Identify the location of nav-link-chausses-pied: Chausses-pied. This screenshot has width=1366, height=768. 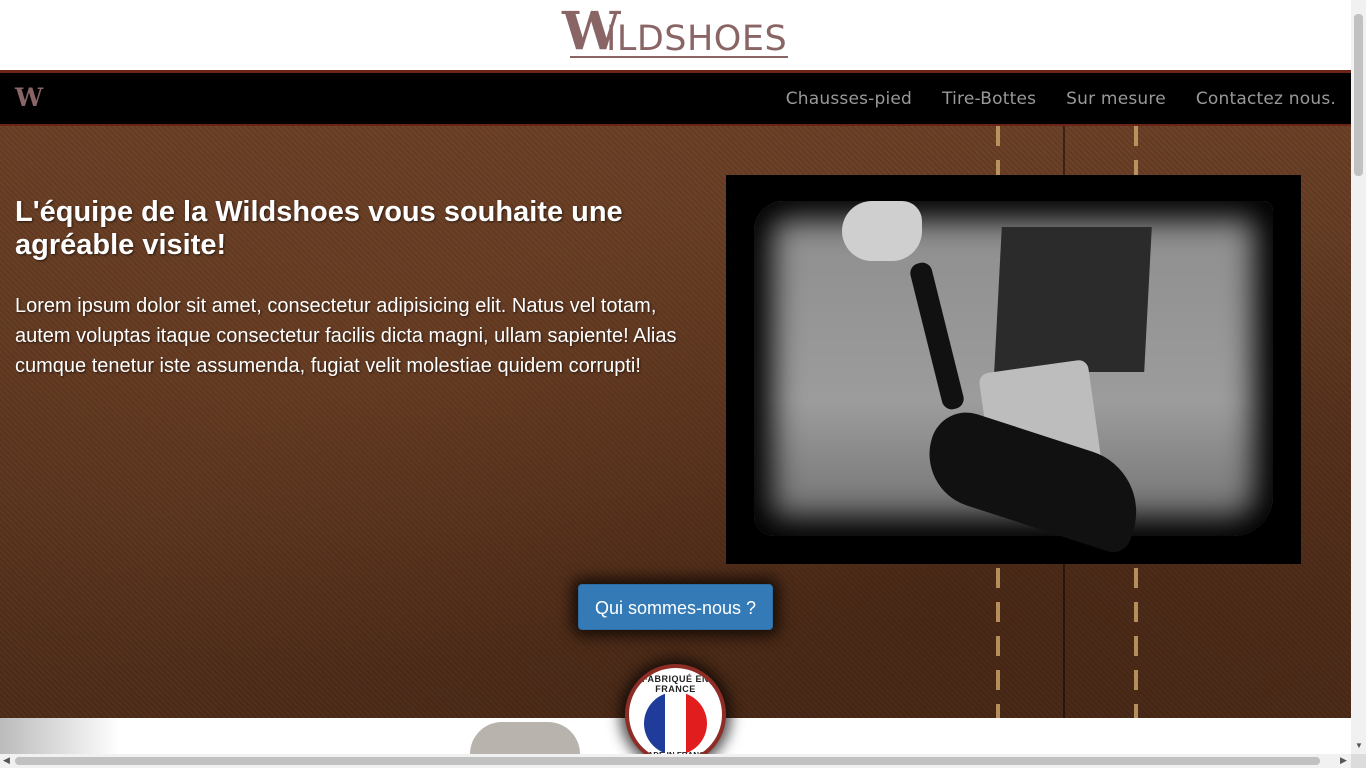
(849, 99).